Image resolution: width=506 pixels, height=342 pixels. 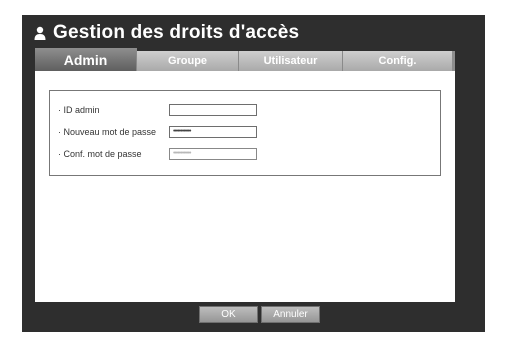 What do you see at coordinates (86, 59) in the screenshot?
I see `tab-admin: Admin` at bounding box center [86, 59].